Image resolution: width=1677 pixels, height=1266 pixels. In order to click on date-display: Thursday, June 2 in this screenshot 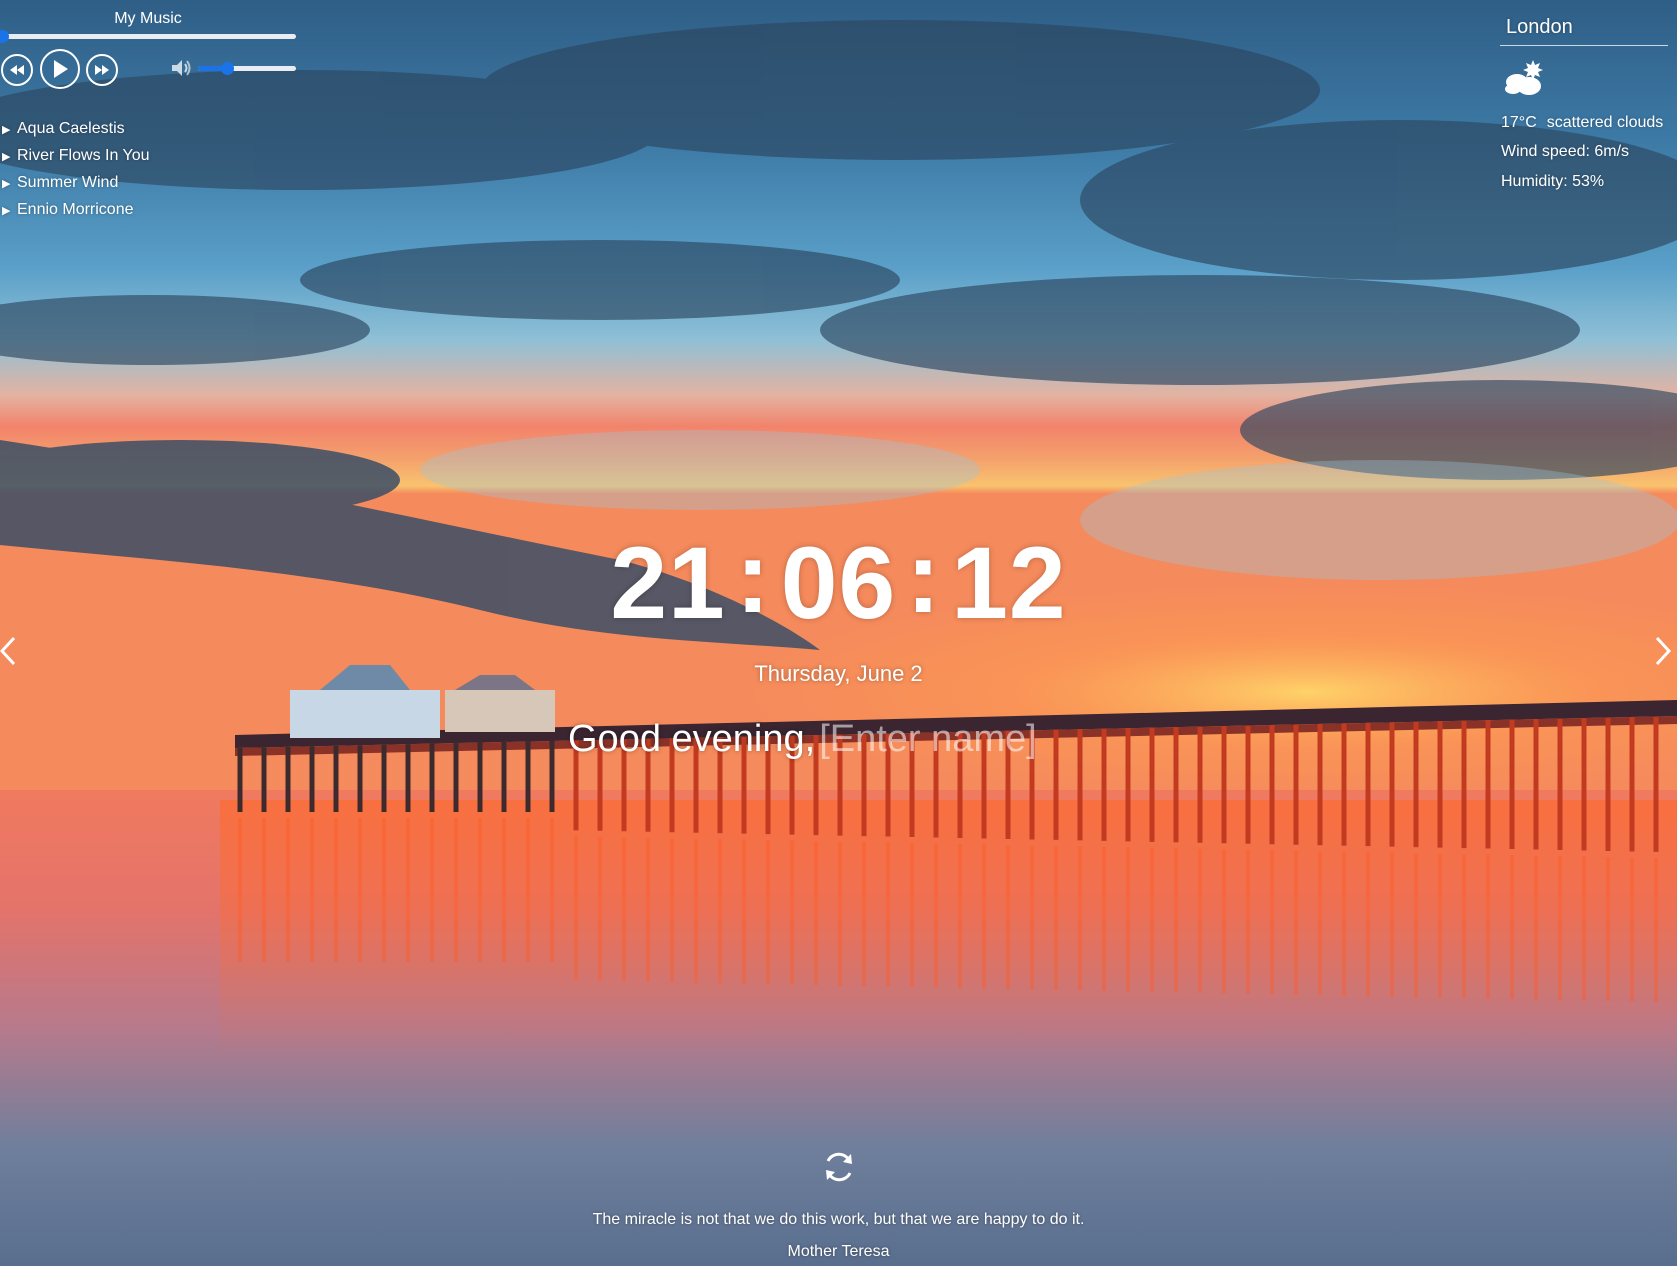, I will do `click(838, 673)`.